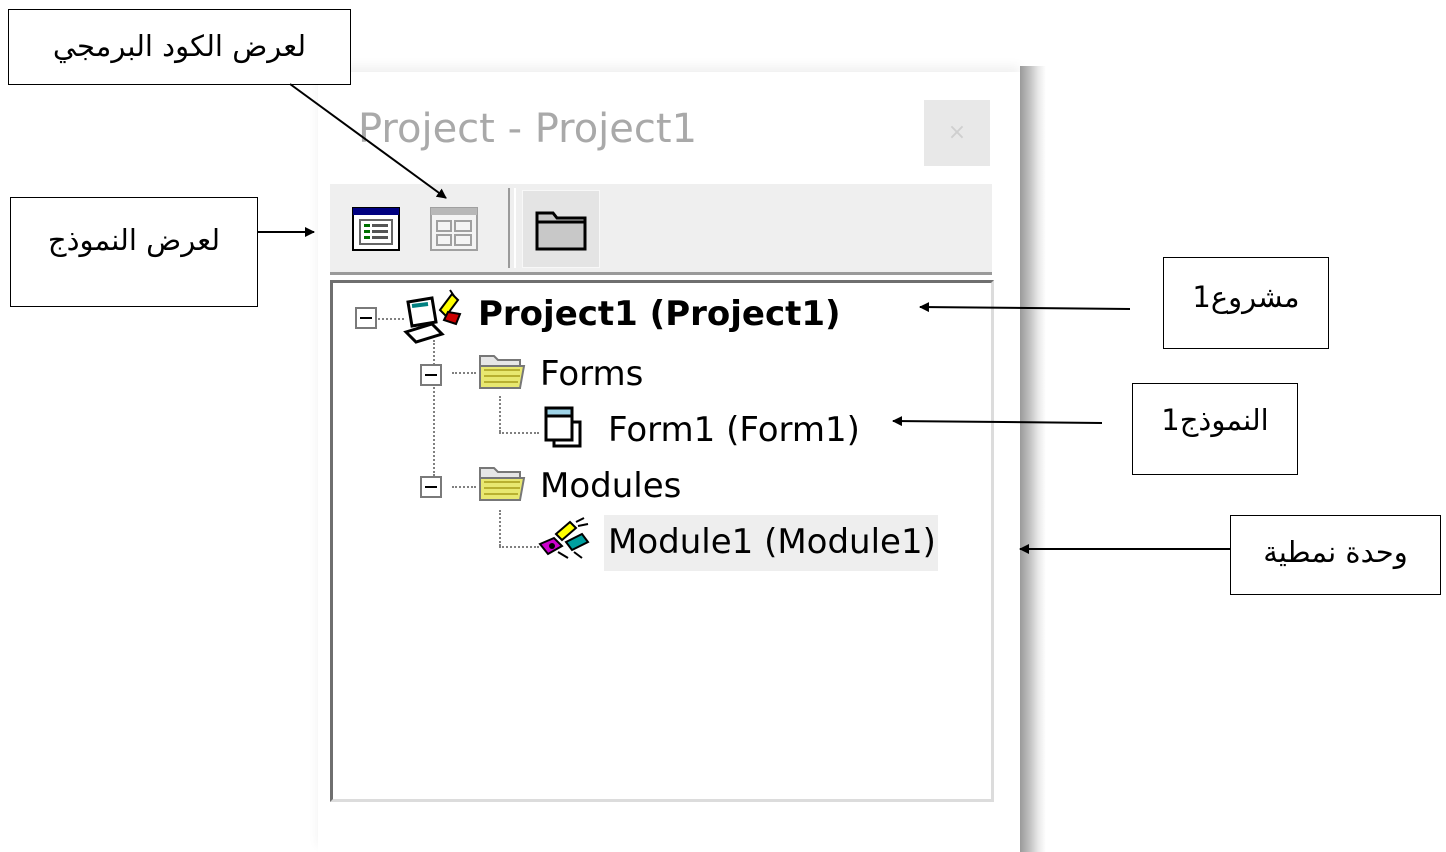 The width and height of the screenshot is (1446, 852). What do you see at coordinates (1025, 307) in the screenshot?
I see `arrow-project1` at bounding box center [1025, 307].